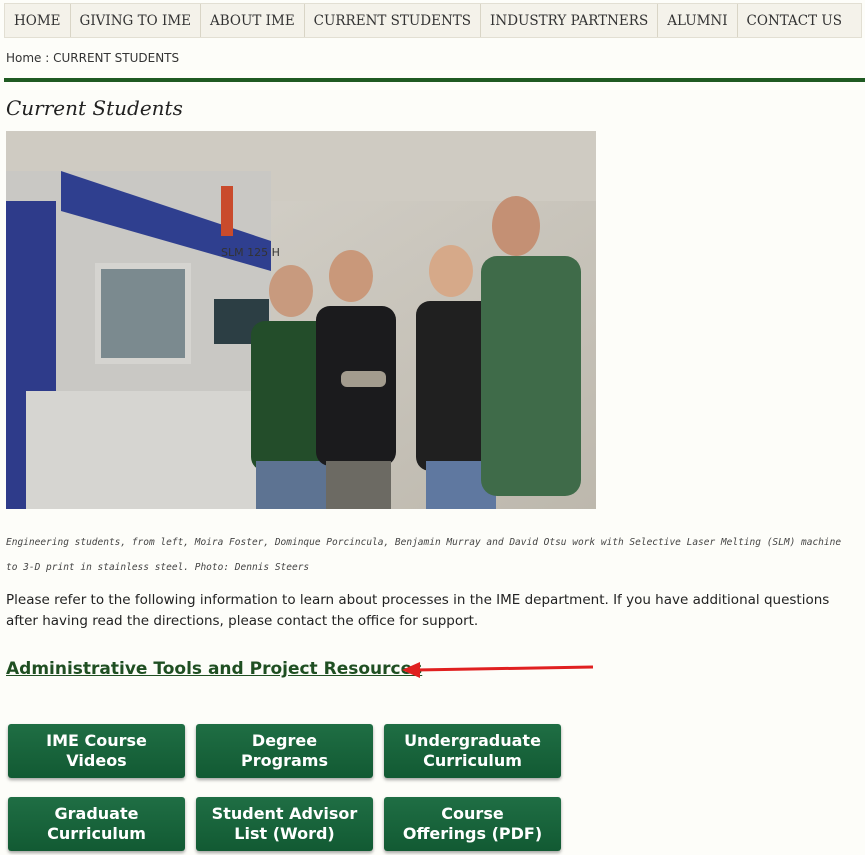 Image resolution: width=865 pixels, height=855 pixels. What do you see at coordinates (504, 668) in the screenshot?
I see `arrow-shaft` at bounding box center [504, 668].